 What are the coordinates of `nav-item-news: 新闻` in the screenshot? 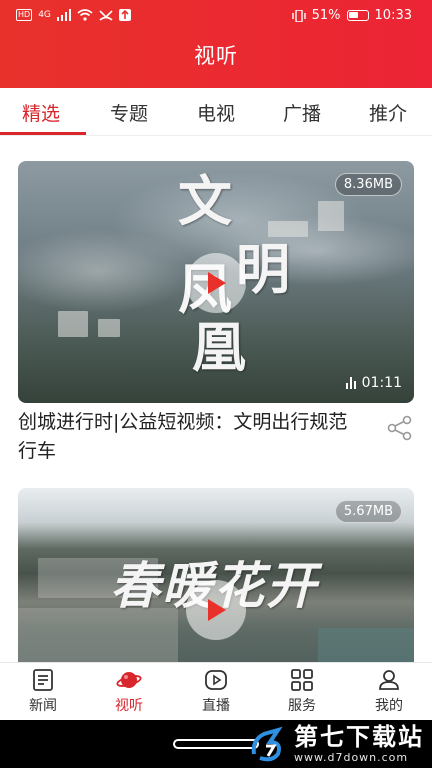 It's located at (43, 691).